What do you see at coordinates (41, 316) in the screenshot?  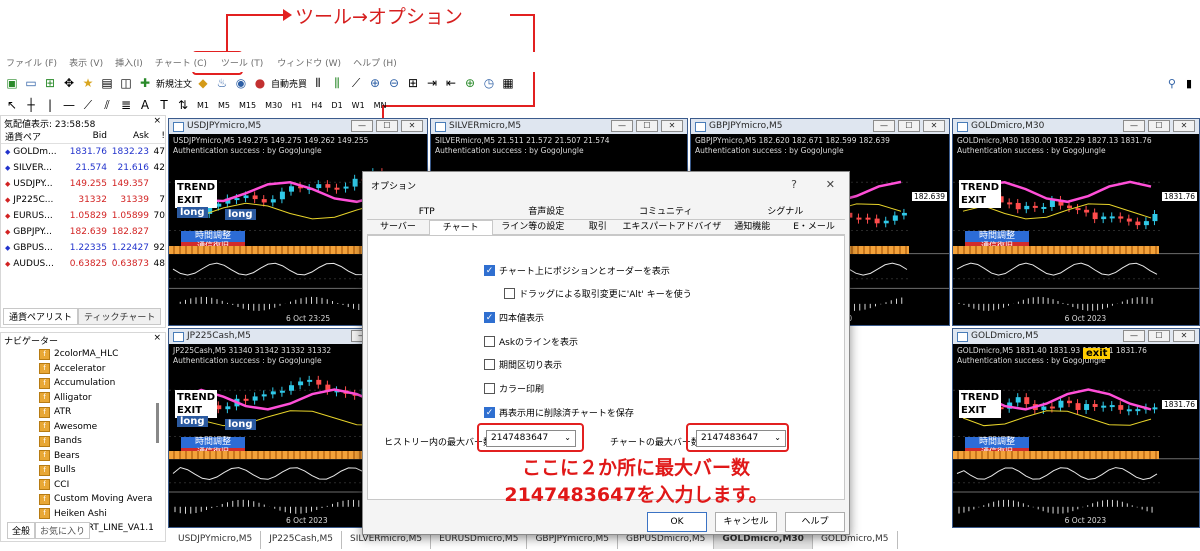 I see `tab-symbols: 通貨ペアリスト` at bounding box center [41, 316].